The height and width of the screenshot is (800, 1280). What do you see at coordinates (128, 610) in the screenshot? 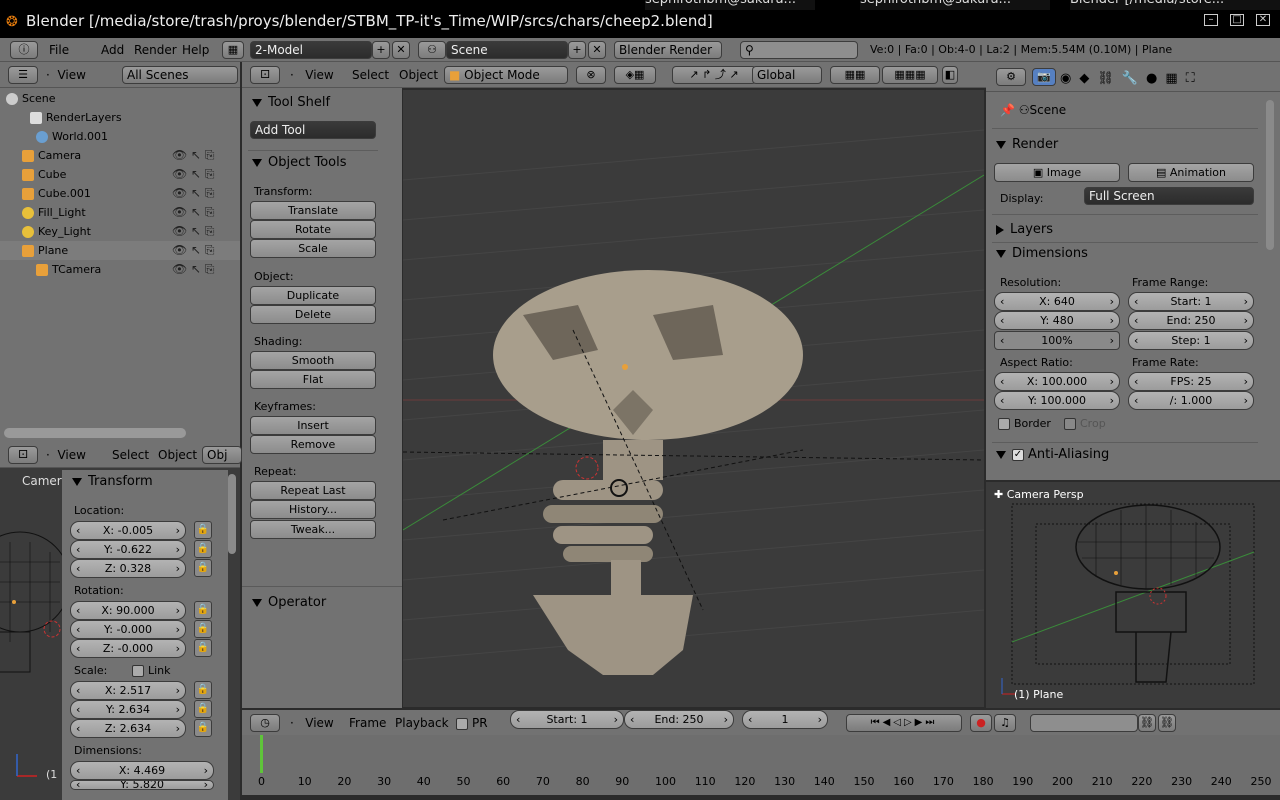
I see `rotation-x-field: X: 90.000` at bounding box center [128, 610].